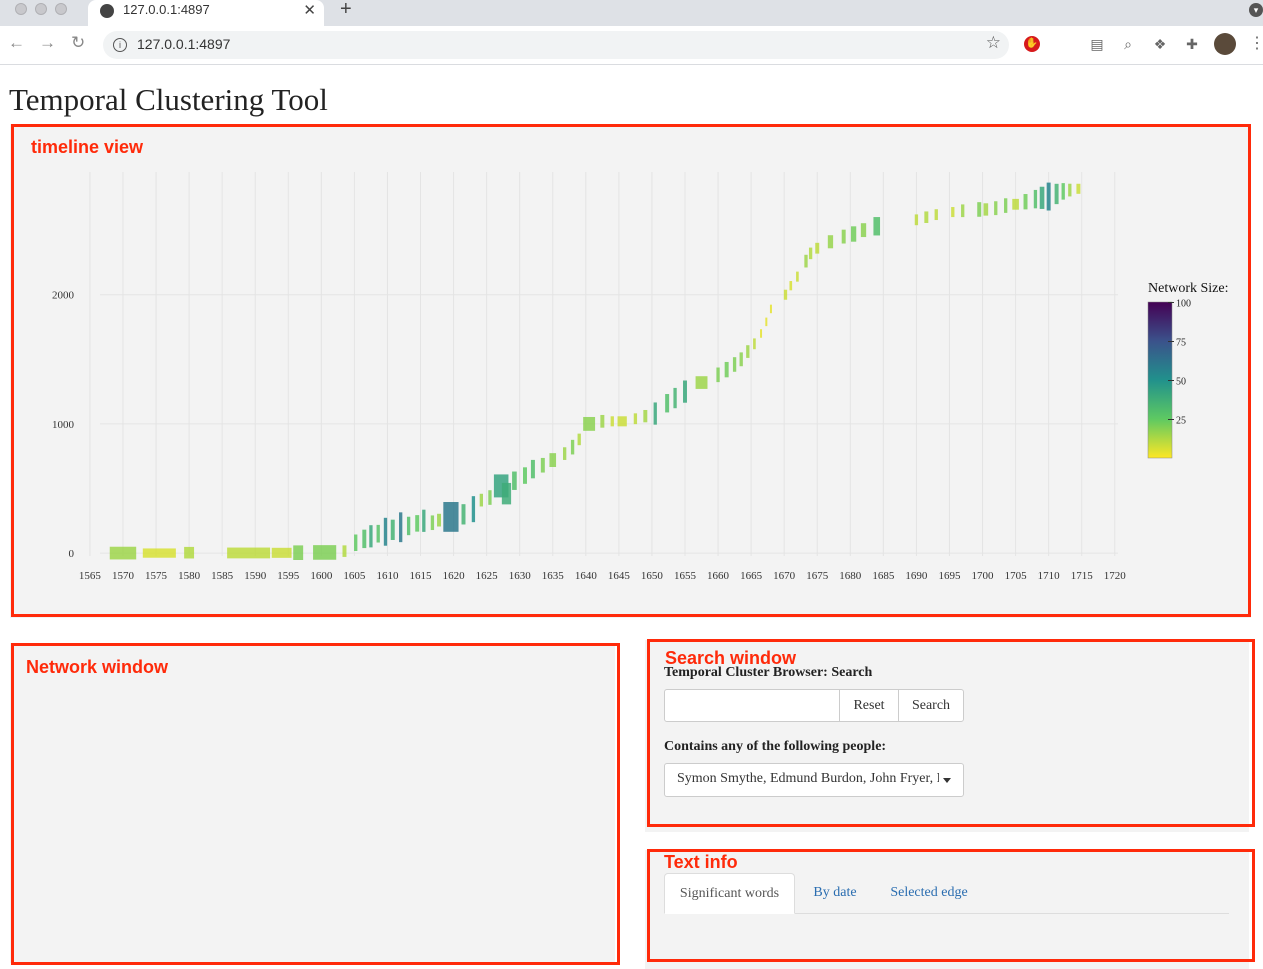 This screenshot has width=1263, height=969. I want to click on people-filter-label: Contains any of the following people:, so click(775, 746).